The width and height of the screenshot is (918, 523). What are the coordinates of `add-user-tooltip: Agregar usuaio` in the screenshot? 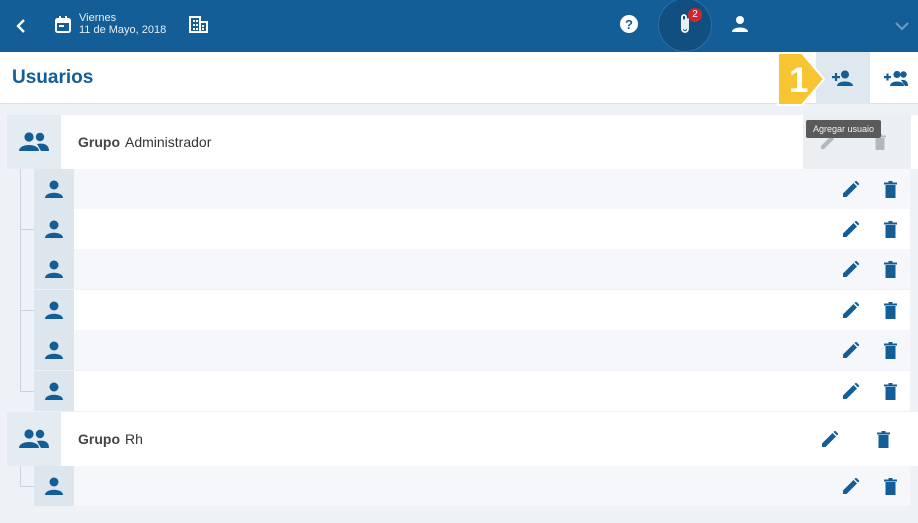 It's located at (843, 129).